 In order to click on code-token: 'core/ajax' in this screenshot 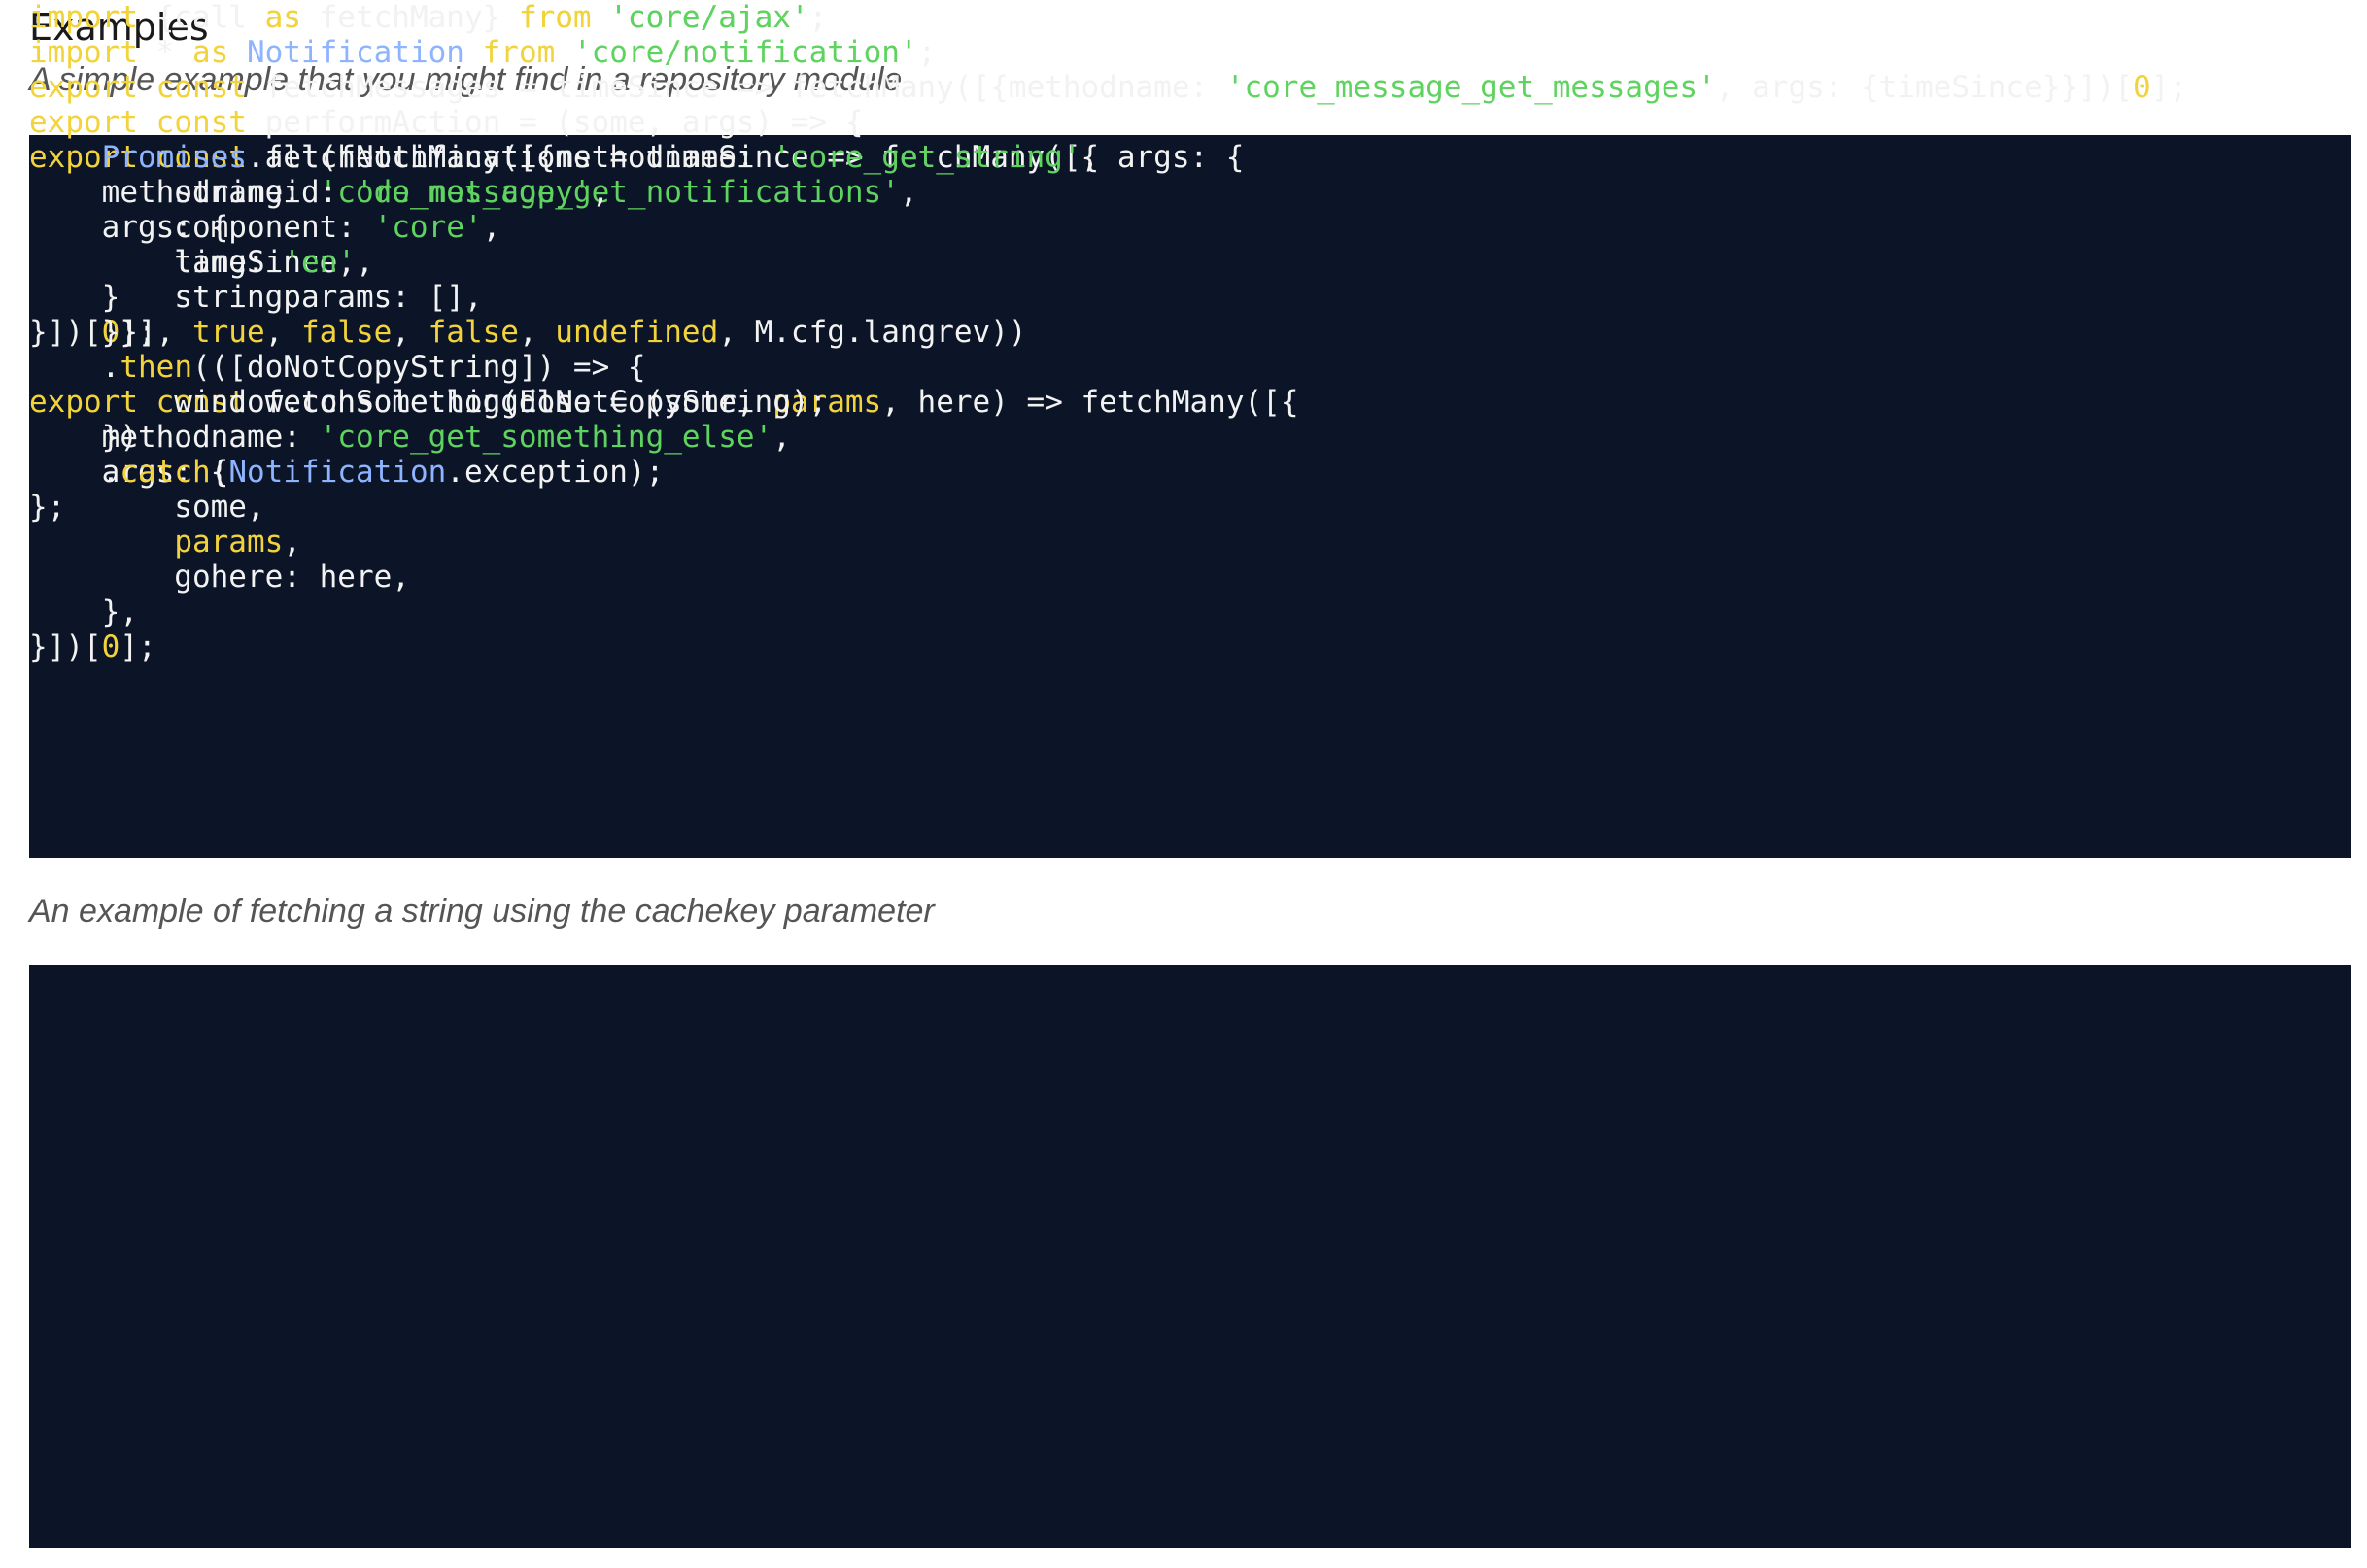, I will do `click(709, 17)`.